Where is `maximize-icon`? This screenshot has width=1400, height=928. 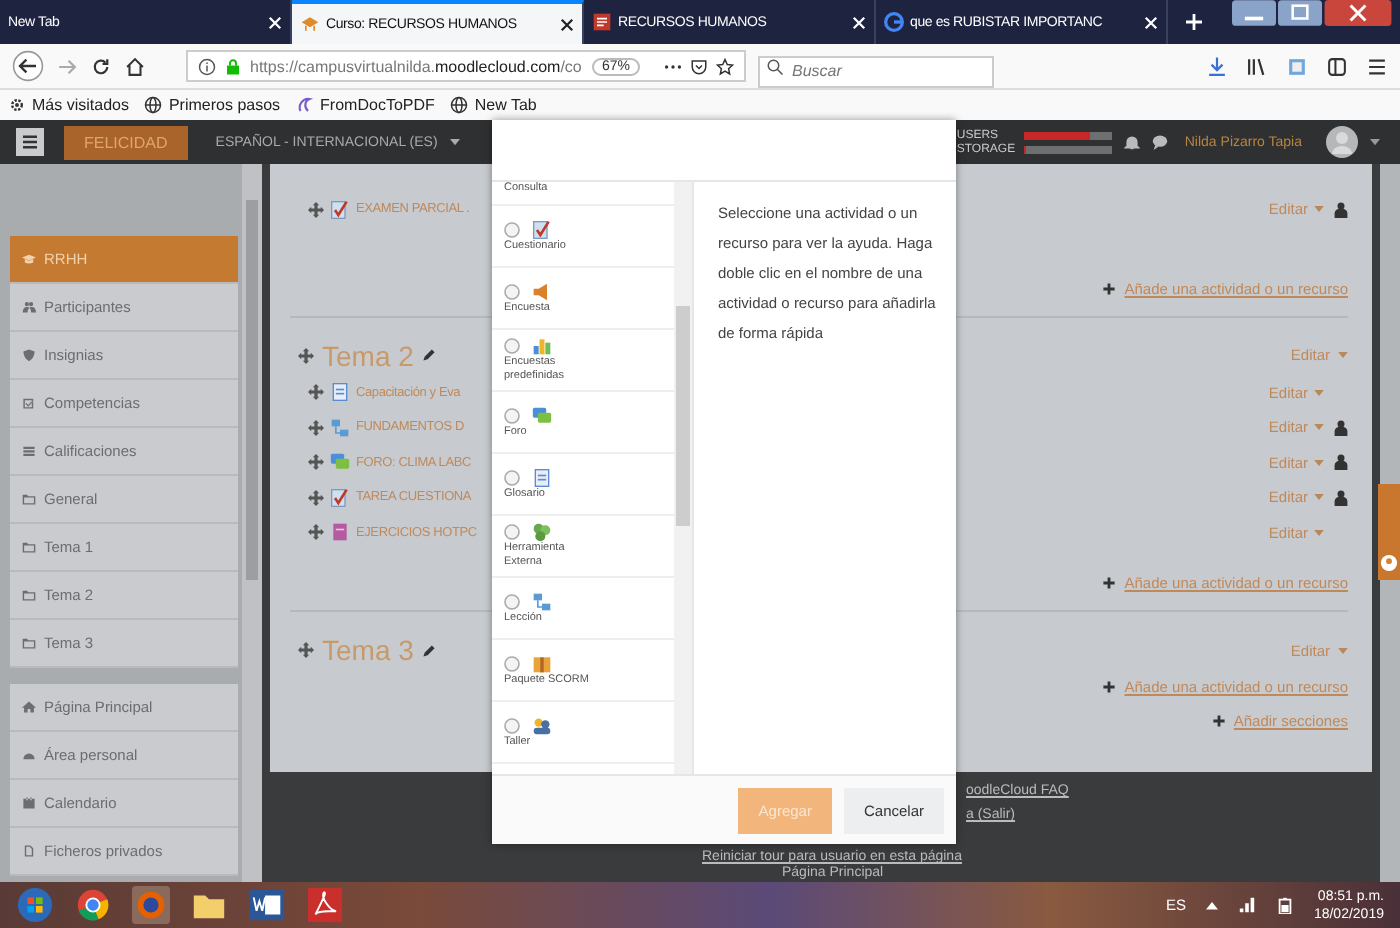
maximize-icon is located at coordinates (1300, 13).